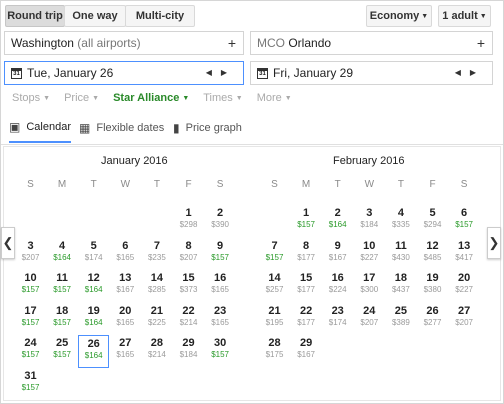  Describe the element at coordinates (109, 43) in the screenshot. I see `origin-detail: (all airports)` at that location.